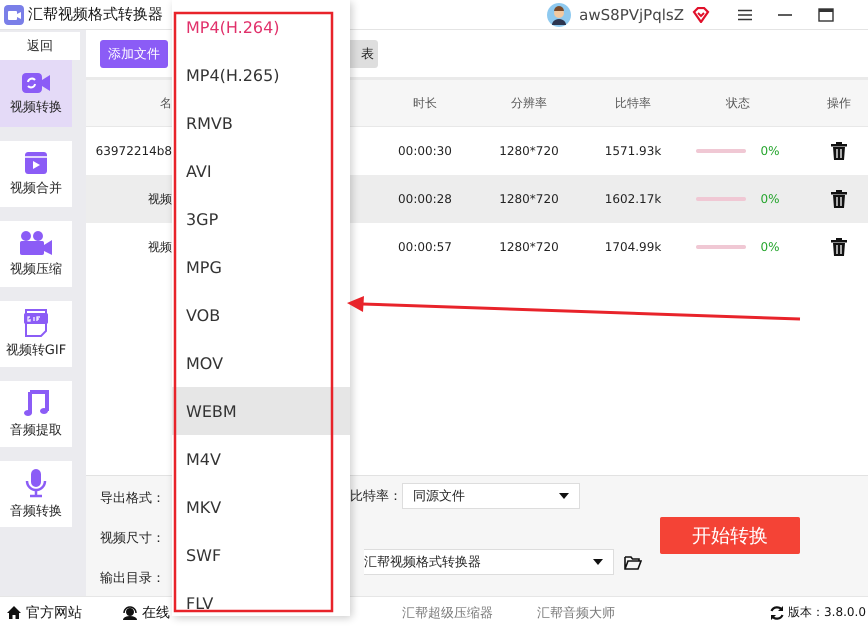 This screenshot has height=628, width=868. Describe the element at coordinates (447, 613) in the screenshot. I see `footer-link: 汇帮超级压缩器` at that location.